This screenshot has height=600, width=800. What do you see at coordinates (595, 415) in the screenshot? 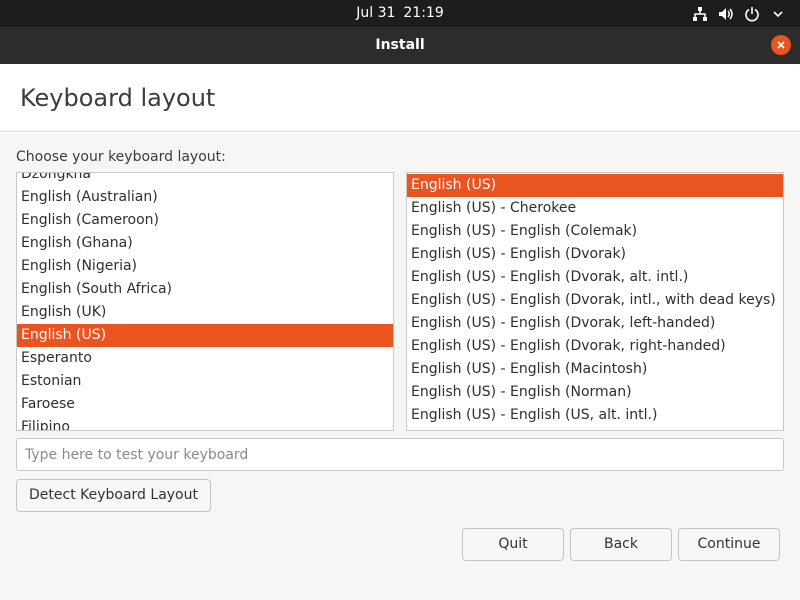
I see `list-item: English (US) - English (US, alt. intl.)` at bounding box center [595, 415].